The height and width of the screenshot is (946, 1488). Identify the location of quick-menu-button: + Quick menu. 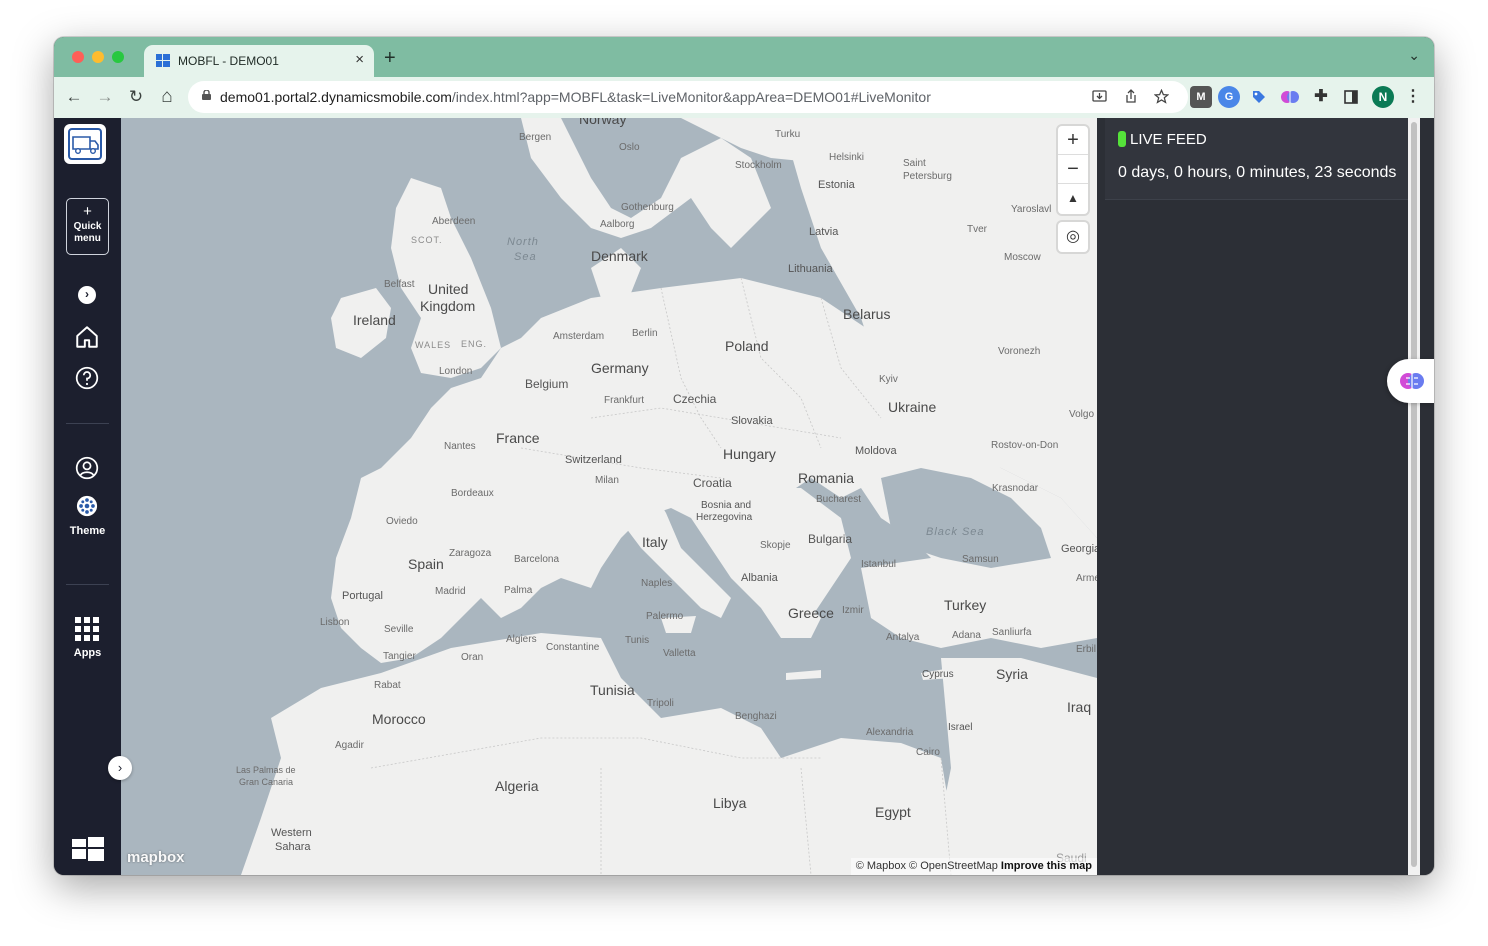
(87, 226).